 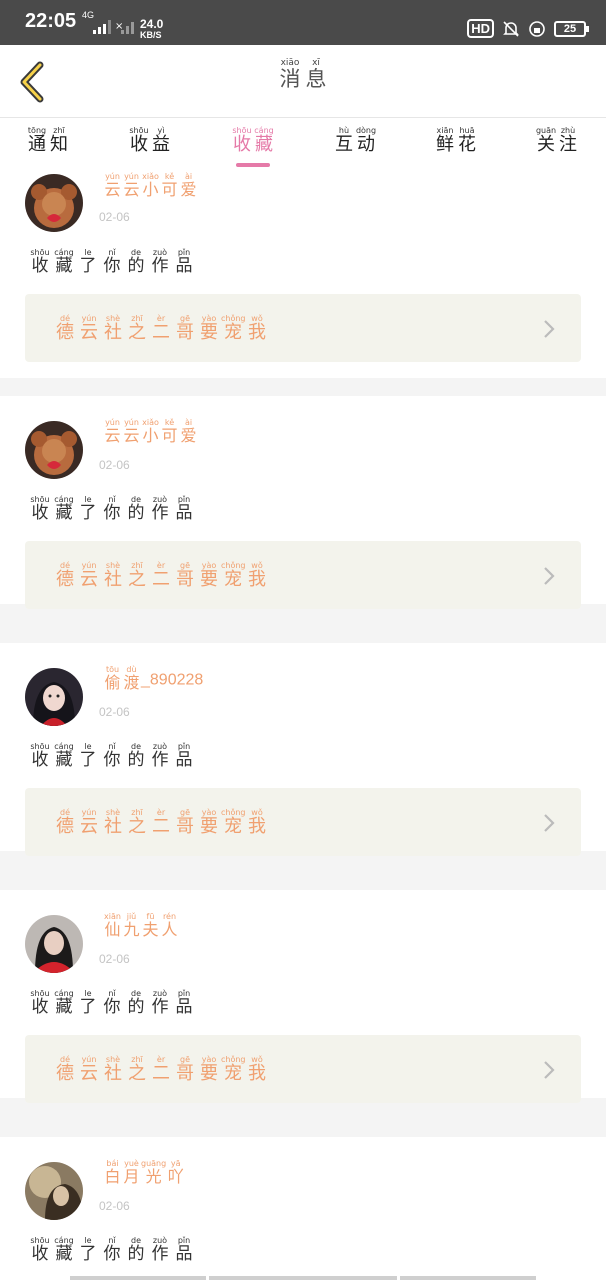 What do you see at coordinates (355, 140) in the screenshot?
I see `tab-interactions: hù 互 dòng 动` at bounding box center [355, 140].